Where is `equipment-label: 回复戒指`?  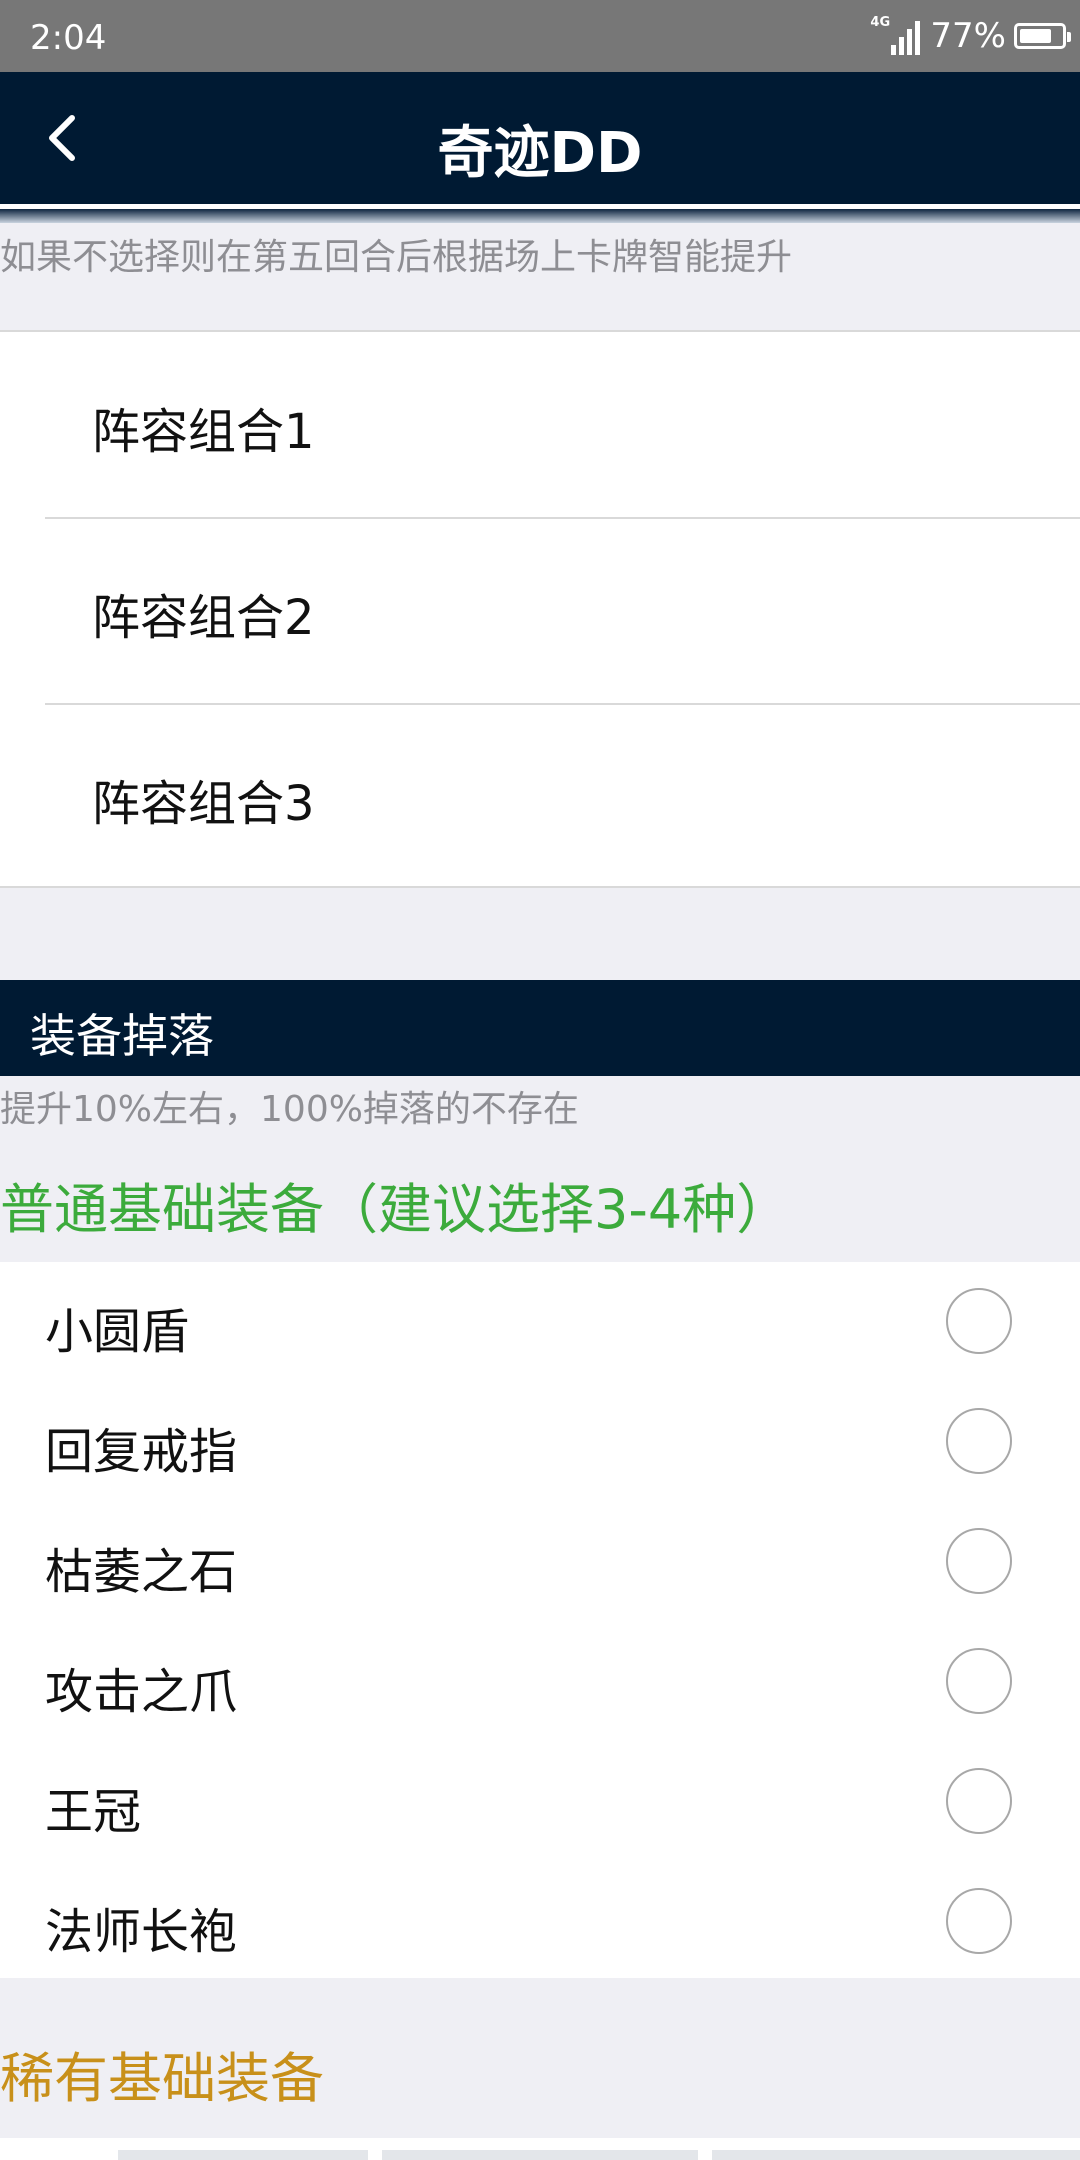
equipment-label: 回复戒指 is located at coordinates (141, 1452).